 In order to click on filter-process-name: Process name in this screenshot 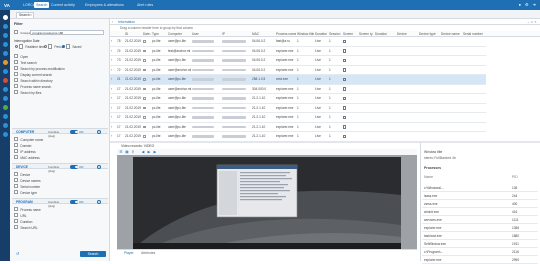, I will do `click(27, 209)`.